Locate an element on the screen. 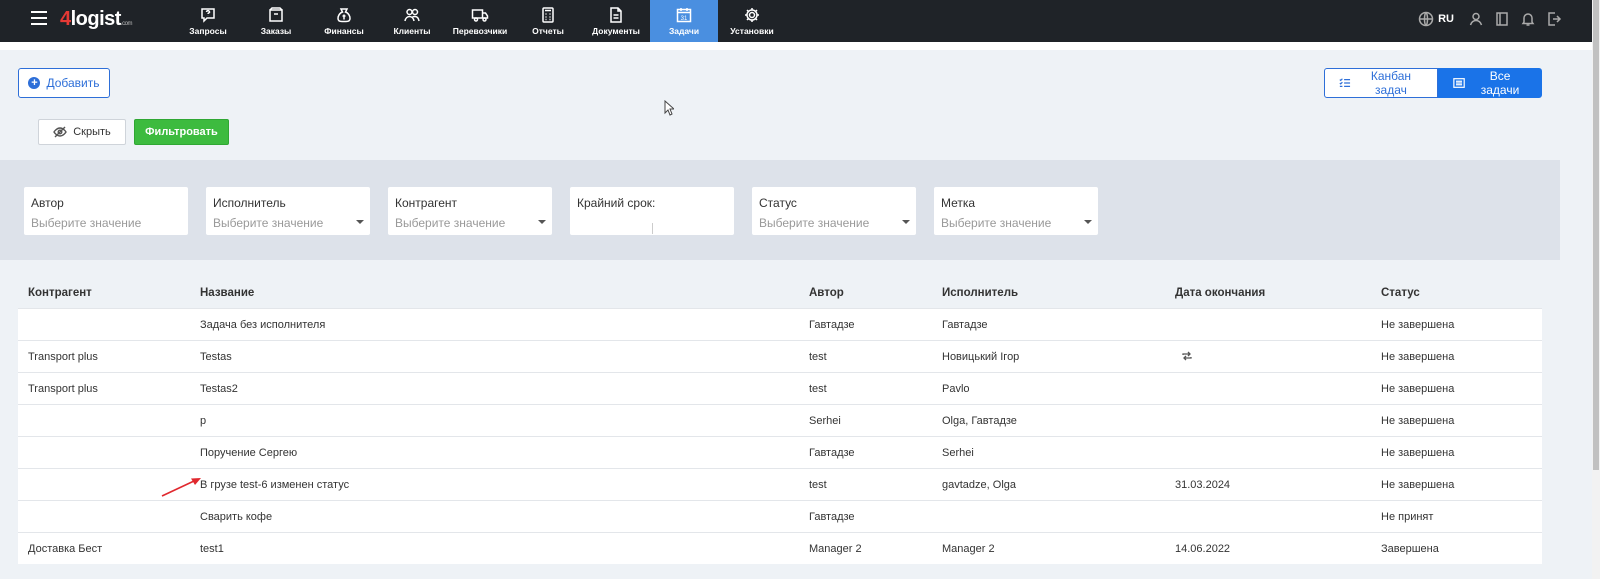 The height and width of the screenshot is (579, 1600). nav-item-5: Отчеты is located at coordinates (548, 21).